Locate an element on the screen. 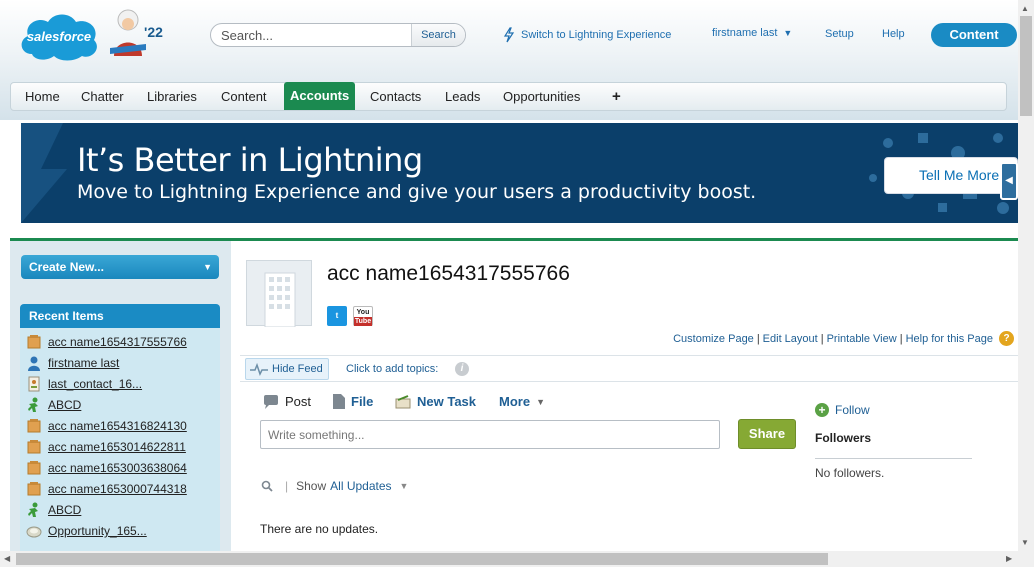 The width and height of the screenshot is (1034, 567). vertical-scrollbar: ▲ ▼ is located at coordinates (1026, 275).